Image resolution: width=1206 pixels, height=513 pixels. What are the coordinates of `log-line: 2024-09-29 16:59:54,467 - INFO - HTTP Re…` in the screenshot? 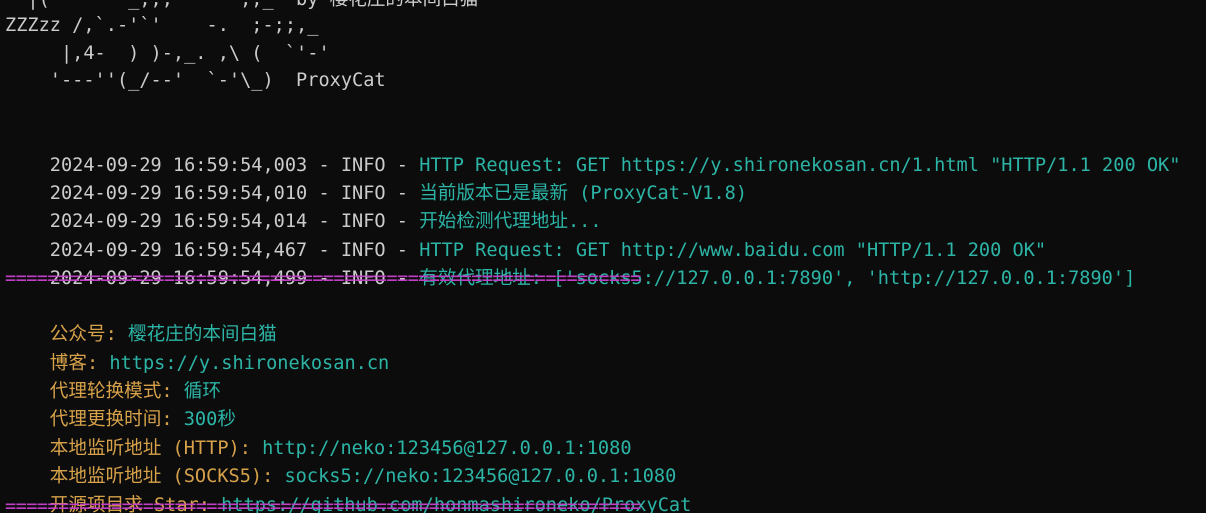 It's located at (525, 235).